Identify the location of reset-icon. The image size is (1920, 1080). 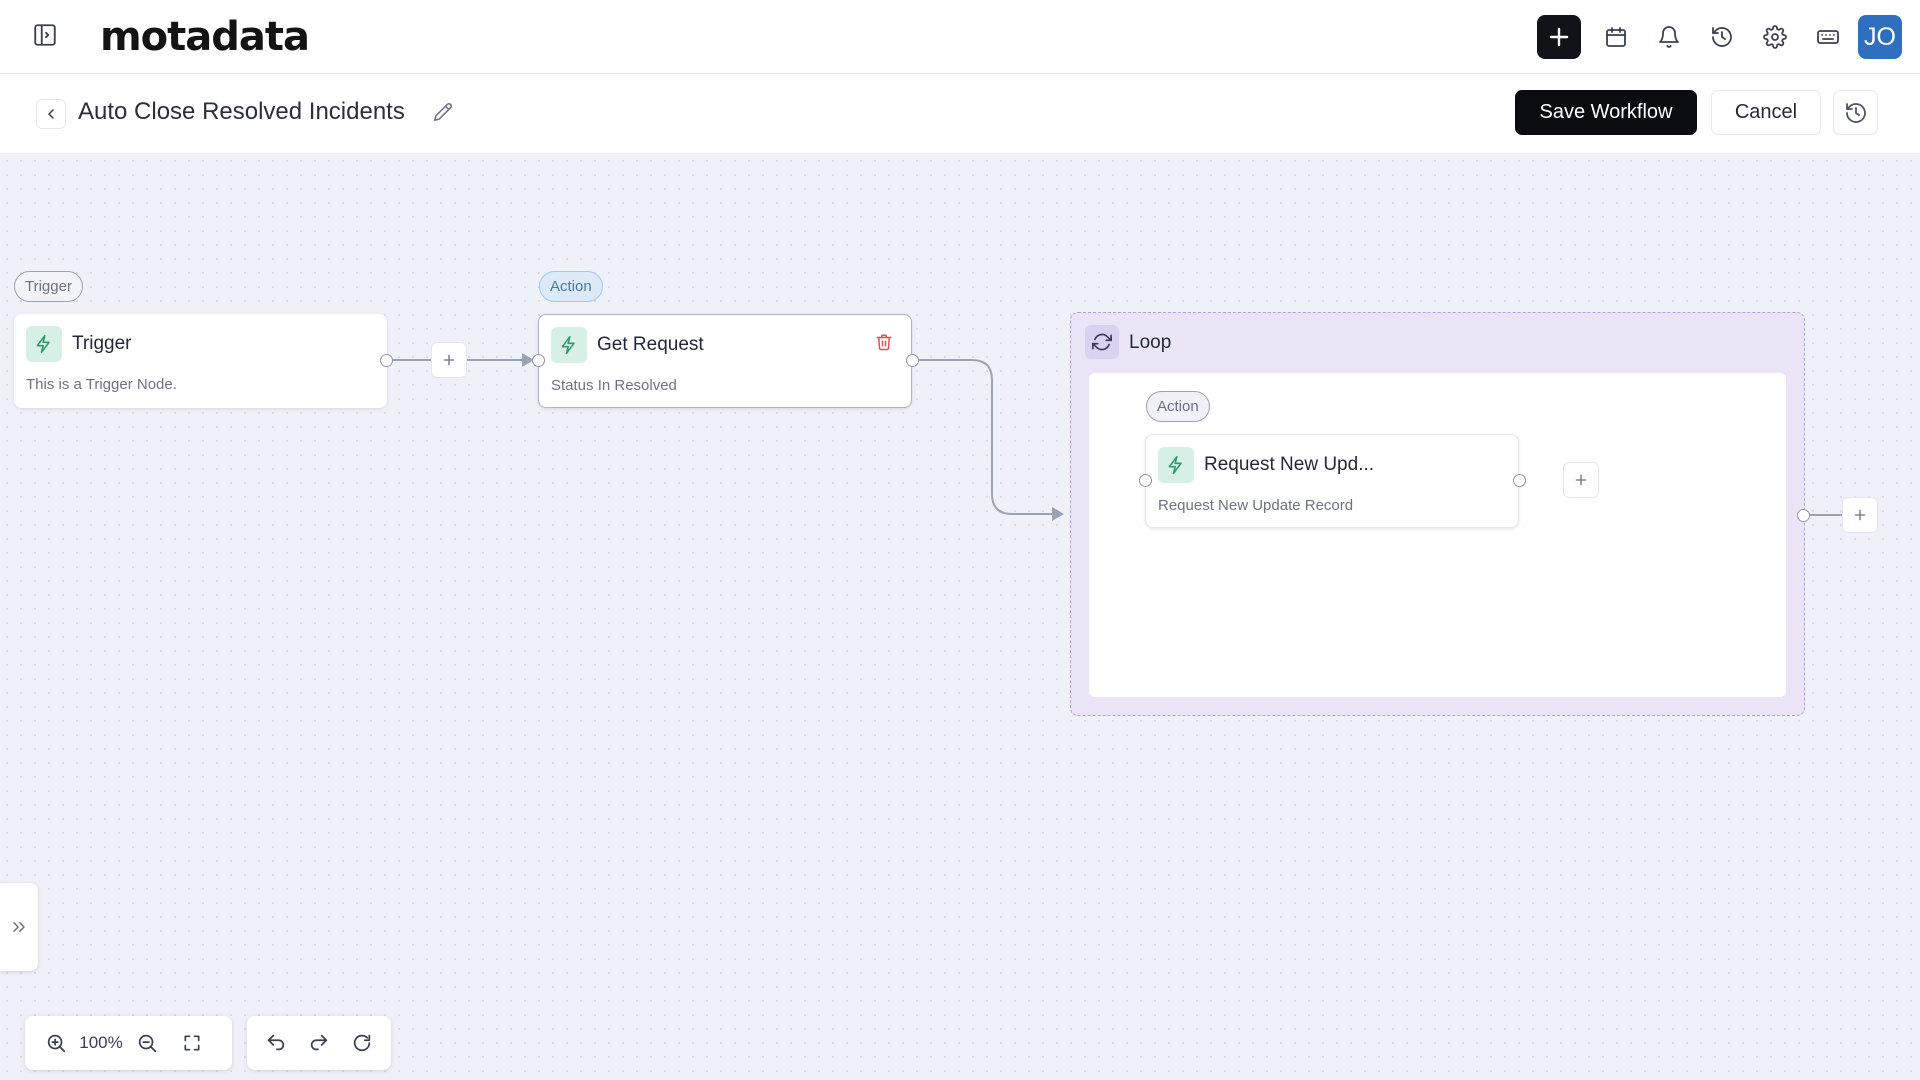
(361, 1043).